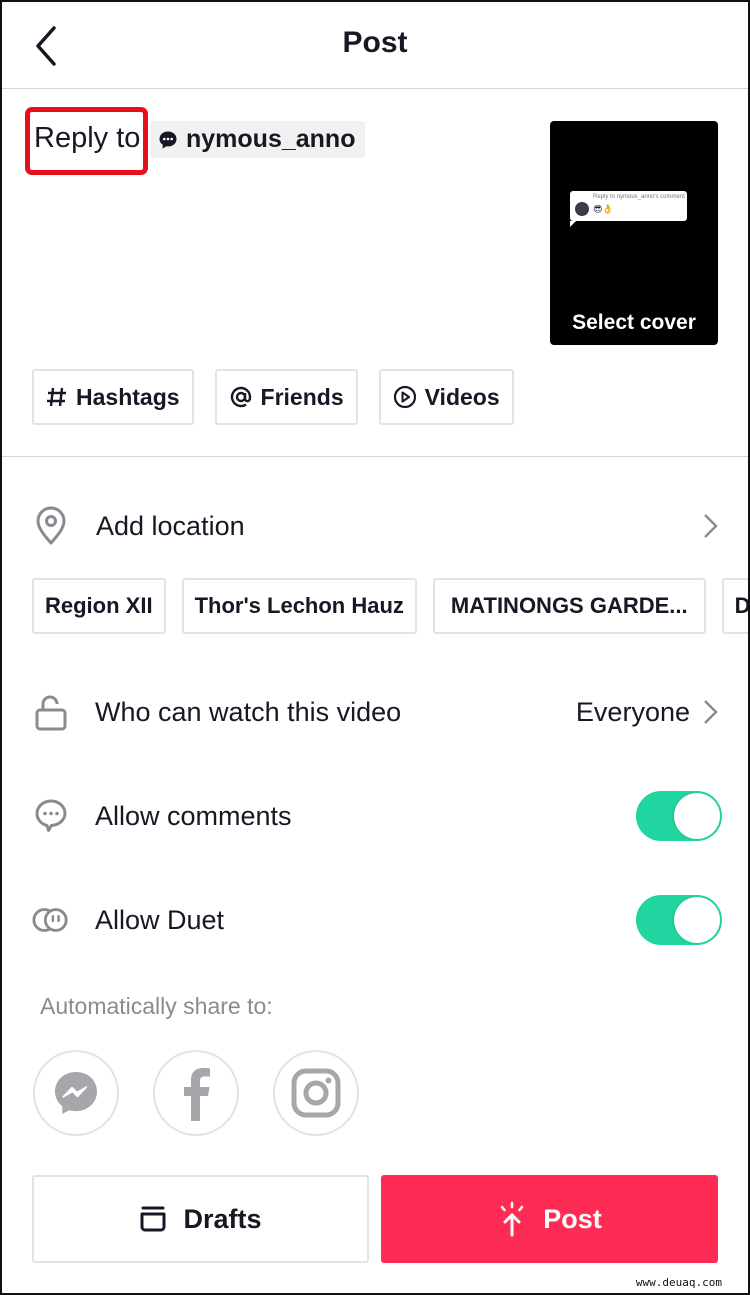 The height and width of the screenshot is (1295, 750). What do you see at coordinates (299, 606) in the screenshot?
I see `location-chip: Thor's Lechon Hauz` at bounding box center [299, 606].